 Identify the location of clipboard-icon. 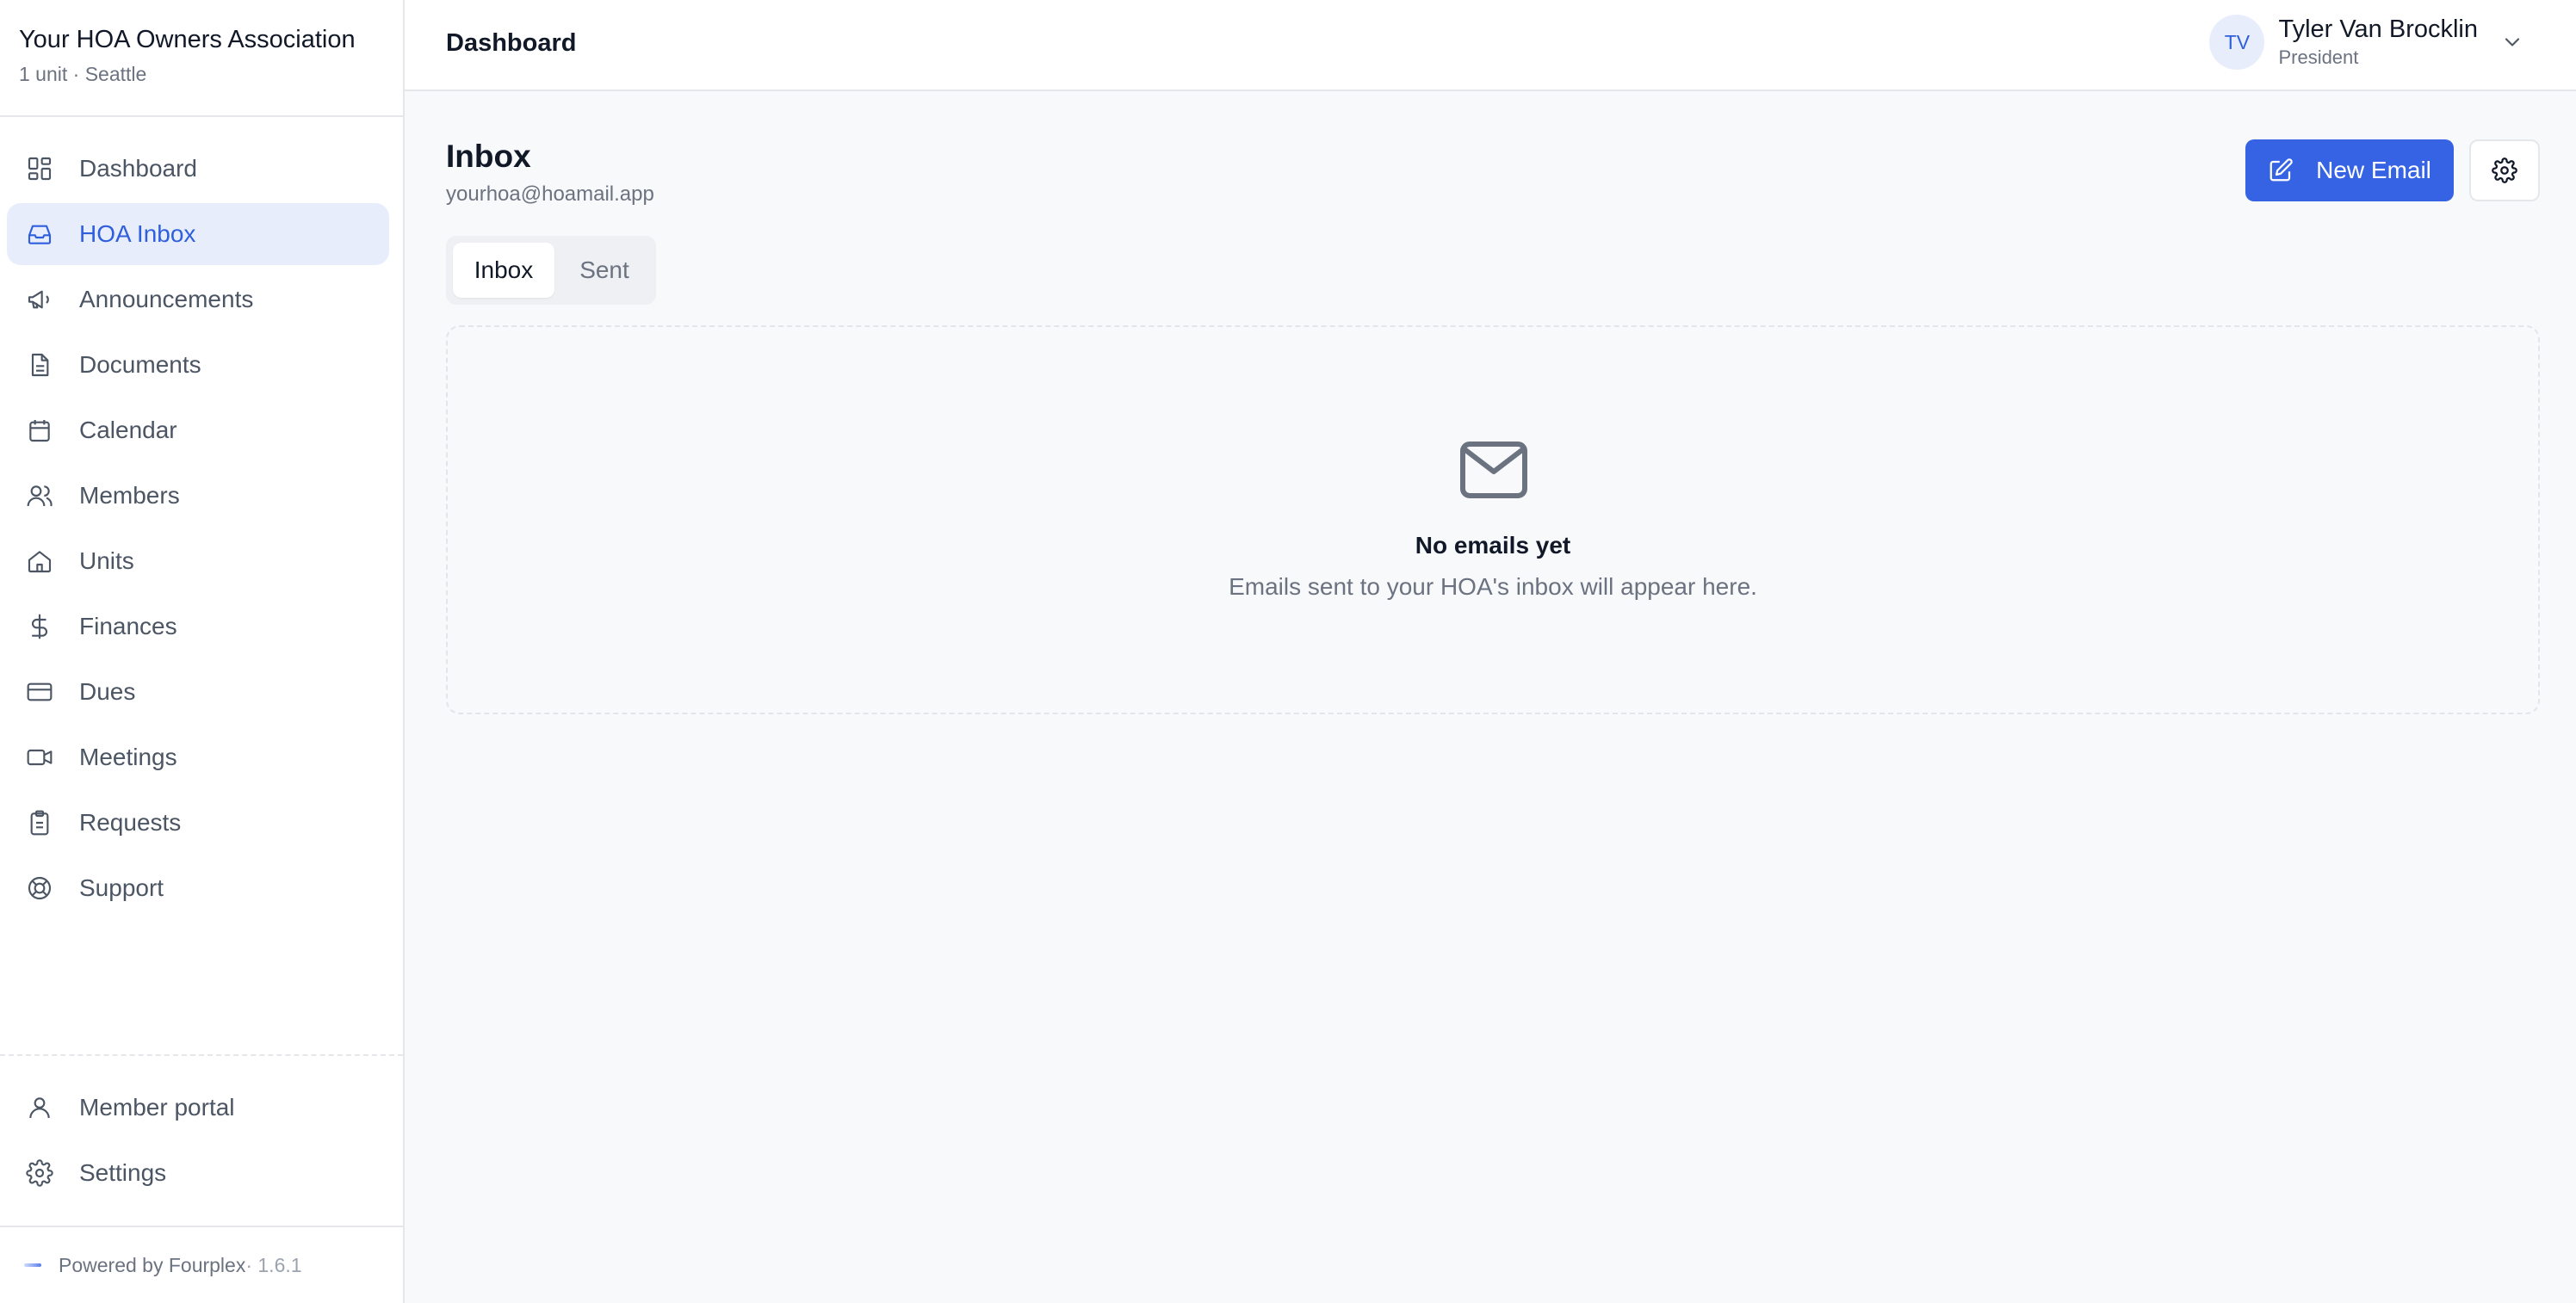
(39, 823).